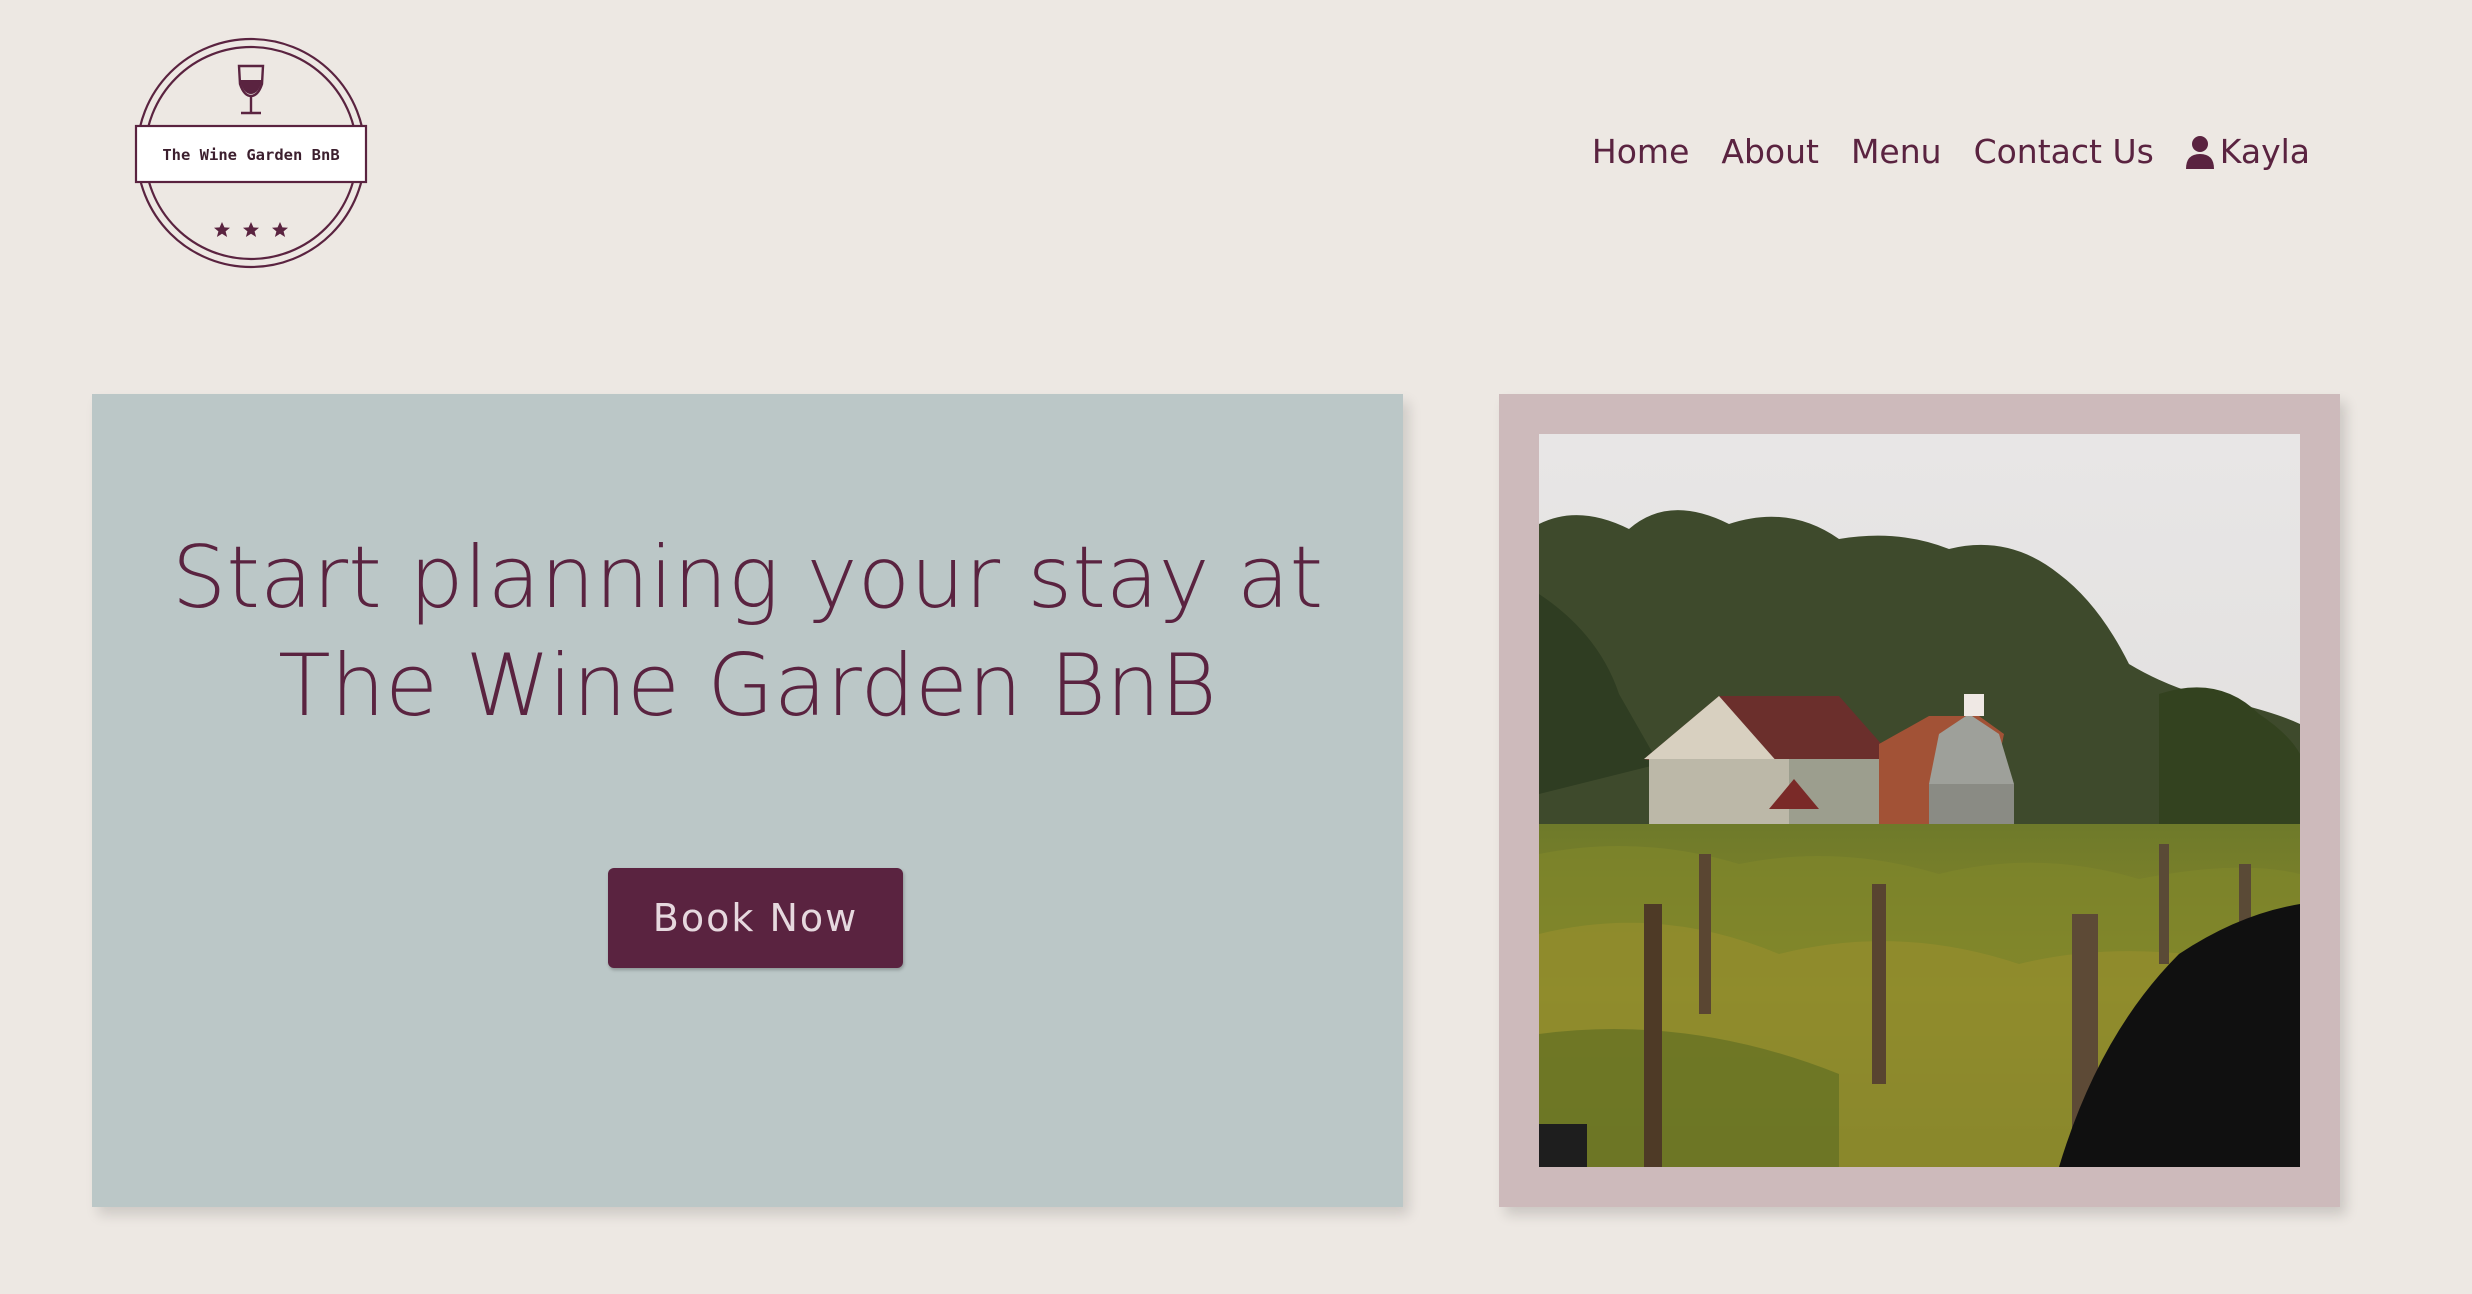 The image size is (2472, 1294). Describe the element at coordinates (1770, 152) in the screenshot. I see `nav-about-link: About` at that location.